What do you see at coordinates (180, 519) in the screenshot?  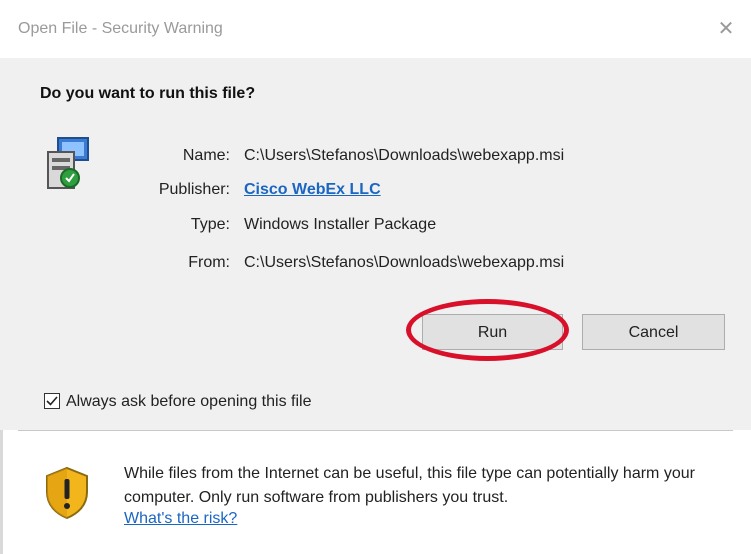 I see `whats-the-risk-link: What's the risk?` at bounding box center [180, 519].